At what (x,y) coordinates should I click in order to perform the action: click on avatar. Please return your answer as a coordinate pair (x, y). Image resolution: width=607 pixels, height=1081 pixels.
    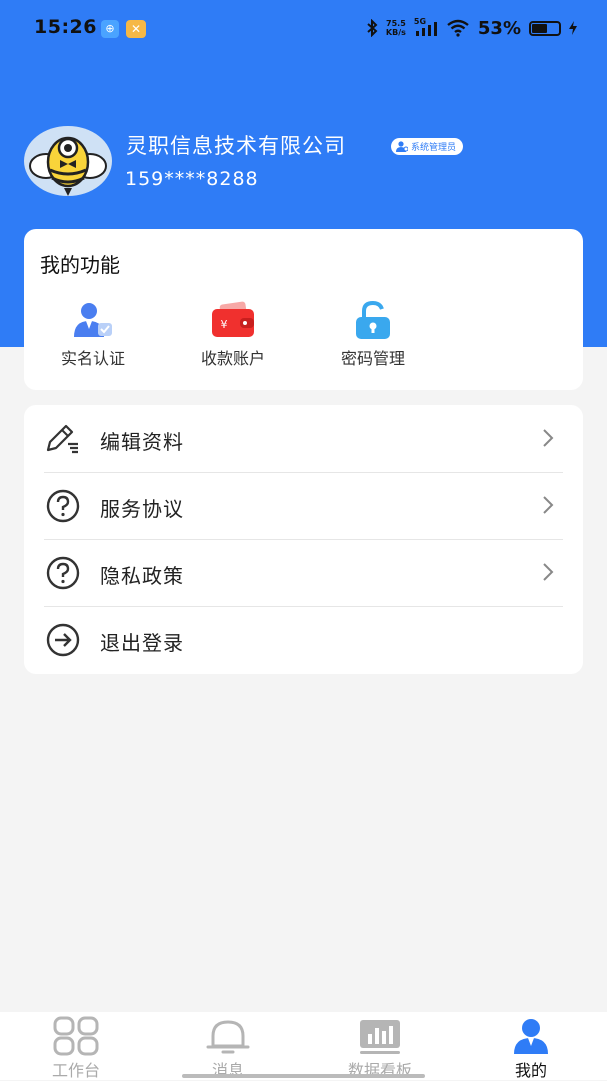
    Looking at the image, I should click on (68, 161).